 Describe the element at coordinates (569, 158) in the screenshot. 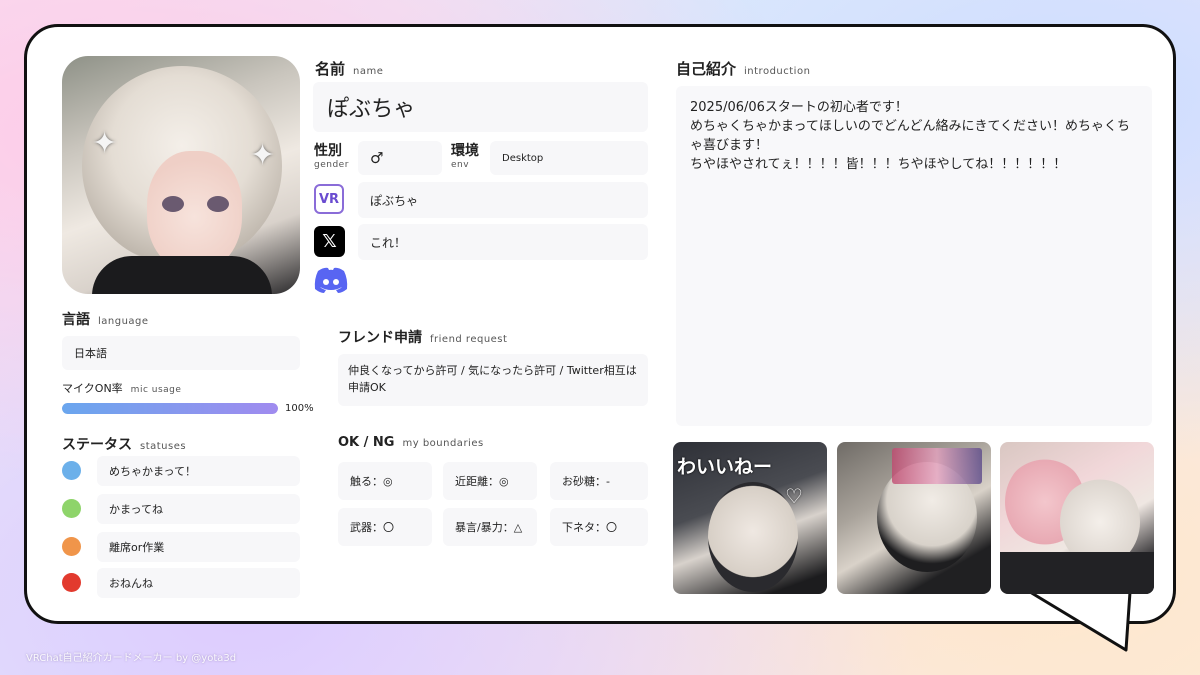

I see `env-value: Desktop` at that location.